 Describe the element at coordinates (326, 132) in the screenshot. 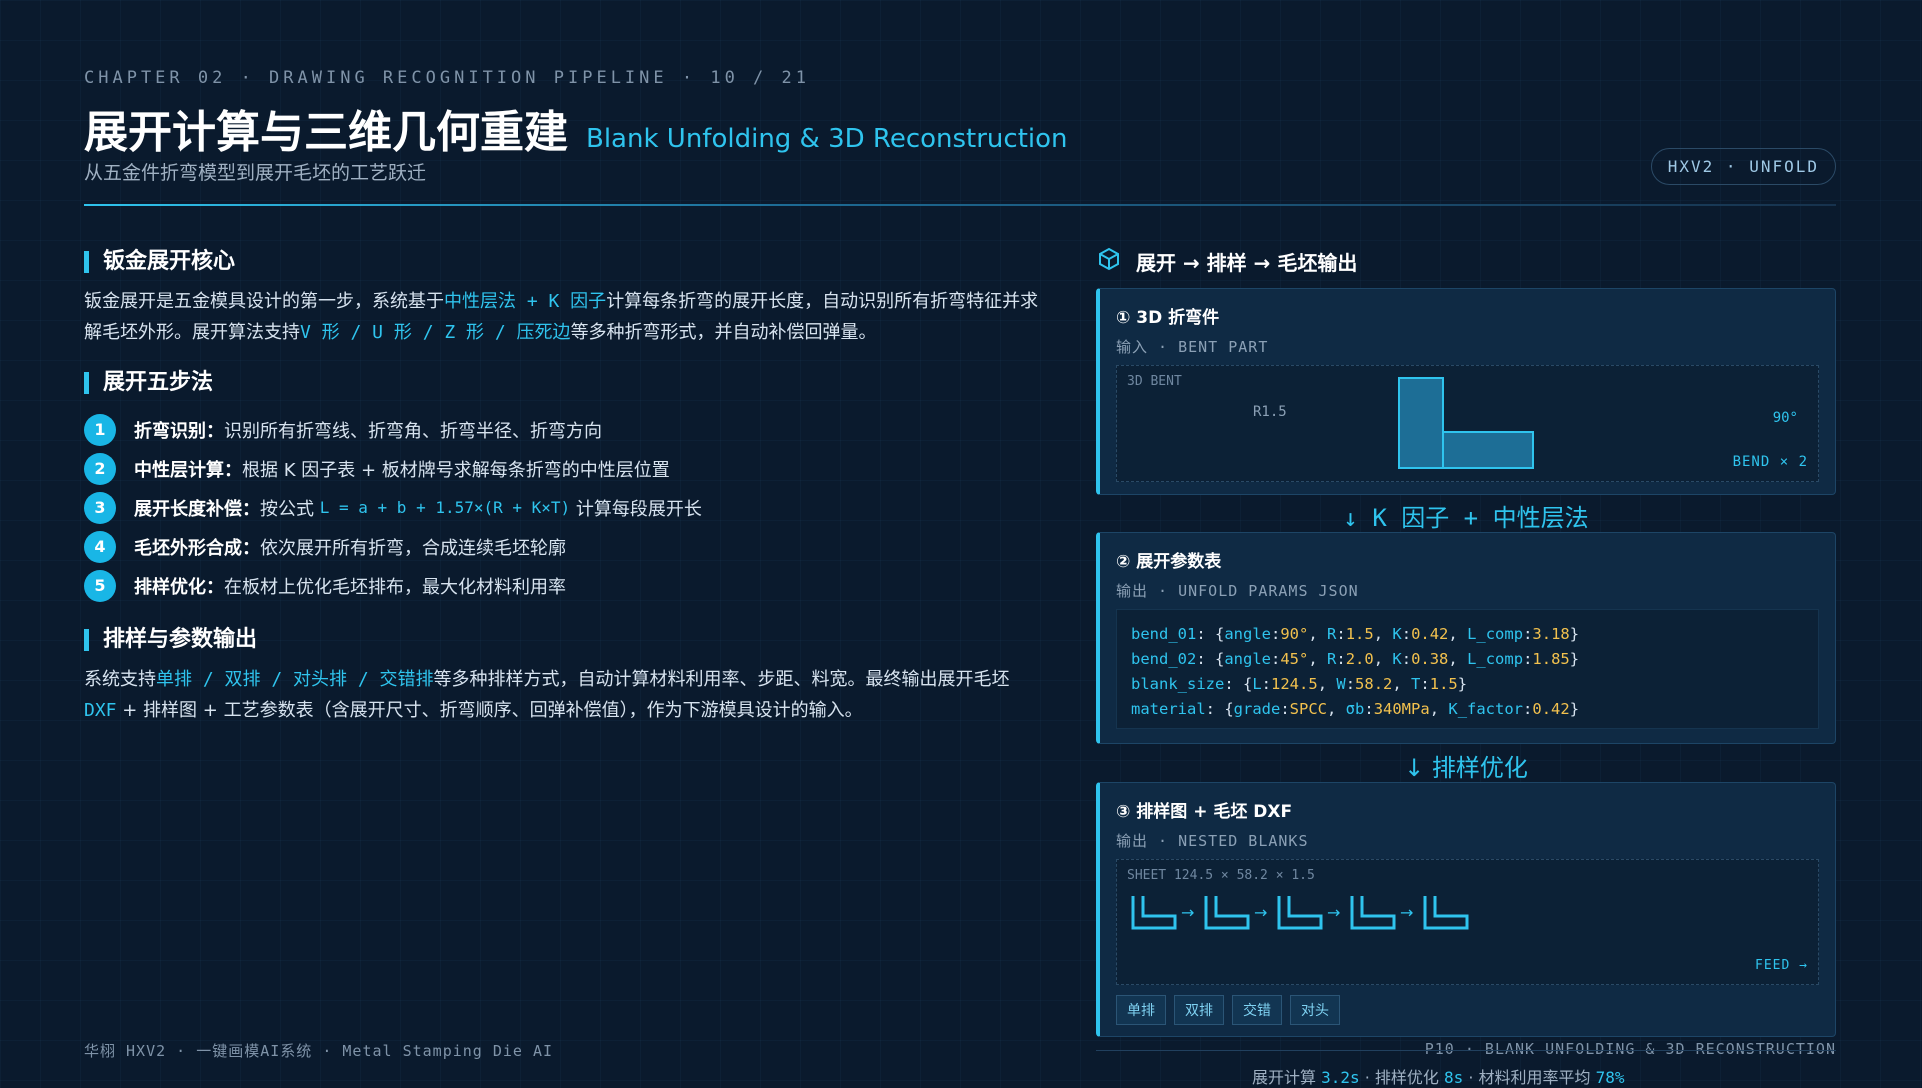

I see `page-title: 展开计算与三维几何重建` at that location.